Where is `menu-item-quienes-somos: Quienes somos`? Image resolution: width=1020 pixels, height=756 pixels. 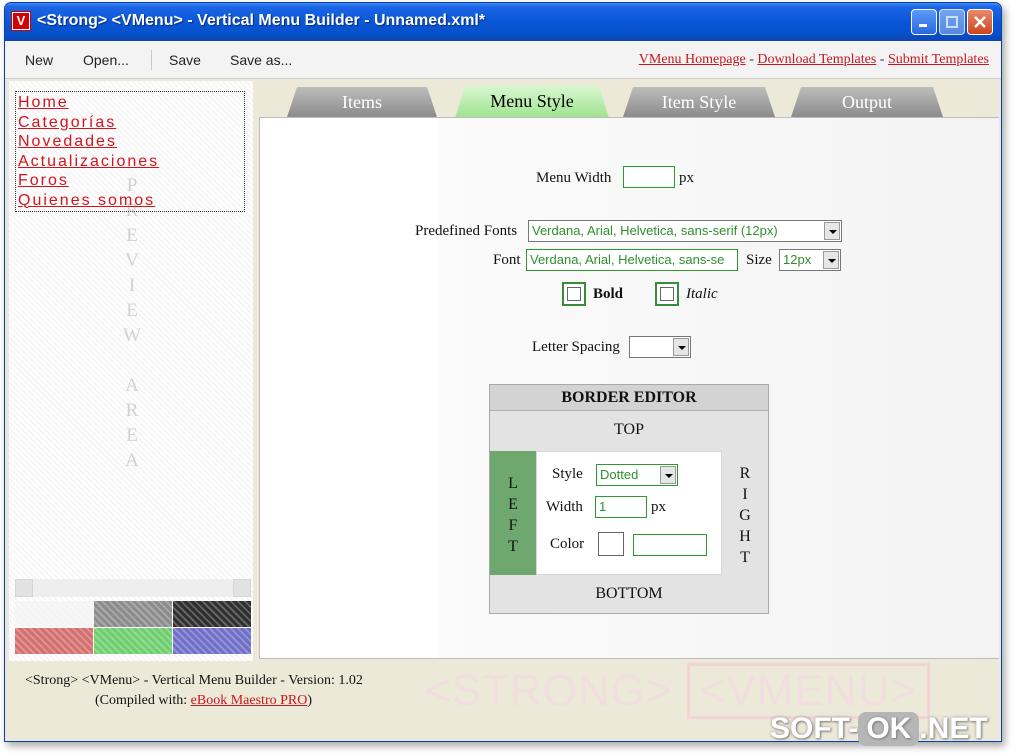
menu-item-quienes-somos: Quienes somos is located at coordinates (130, 201).